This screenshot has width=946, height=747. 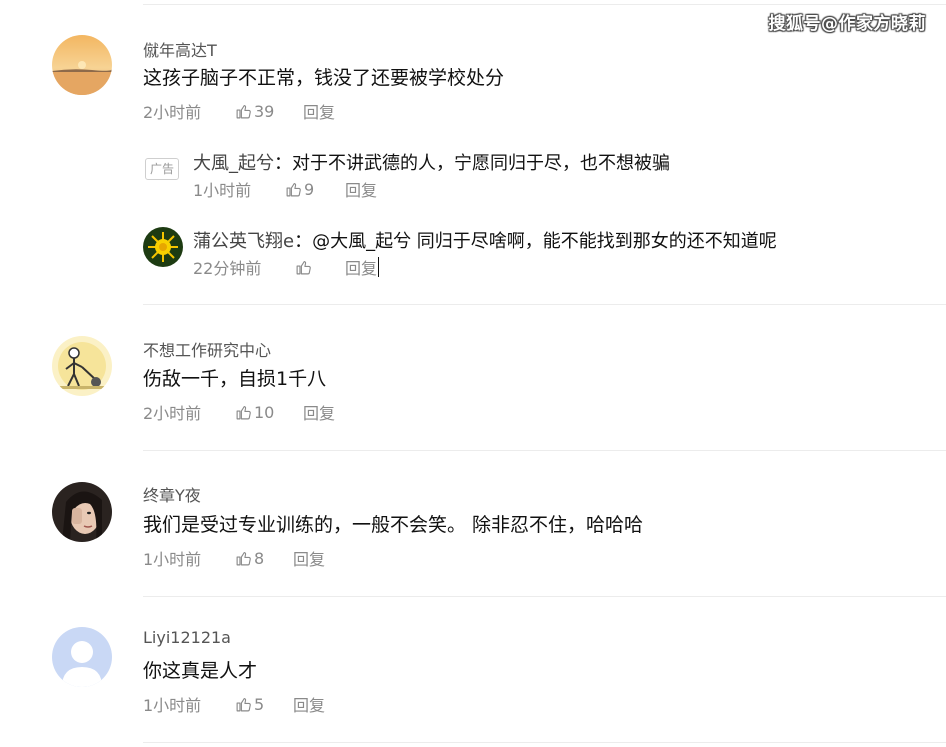 I want to click on comment-meta: 2小时前 10 回复, so click(x=239, y=412).